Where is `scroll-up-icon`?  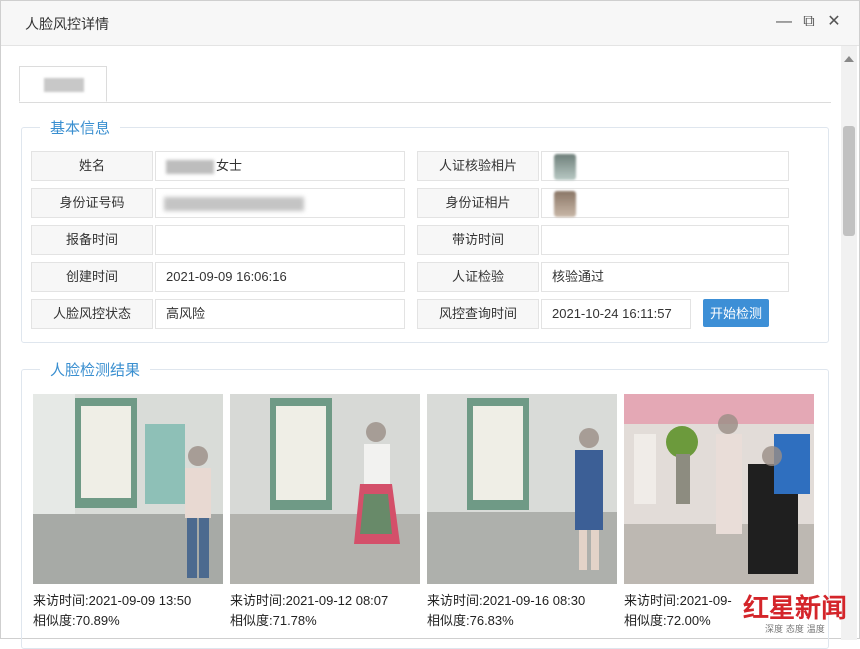 scroll-up-icon is located at coordinates (849, 59).